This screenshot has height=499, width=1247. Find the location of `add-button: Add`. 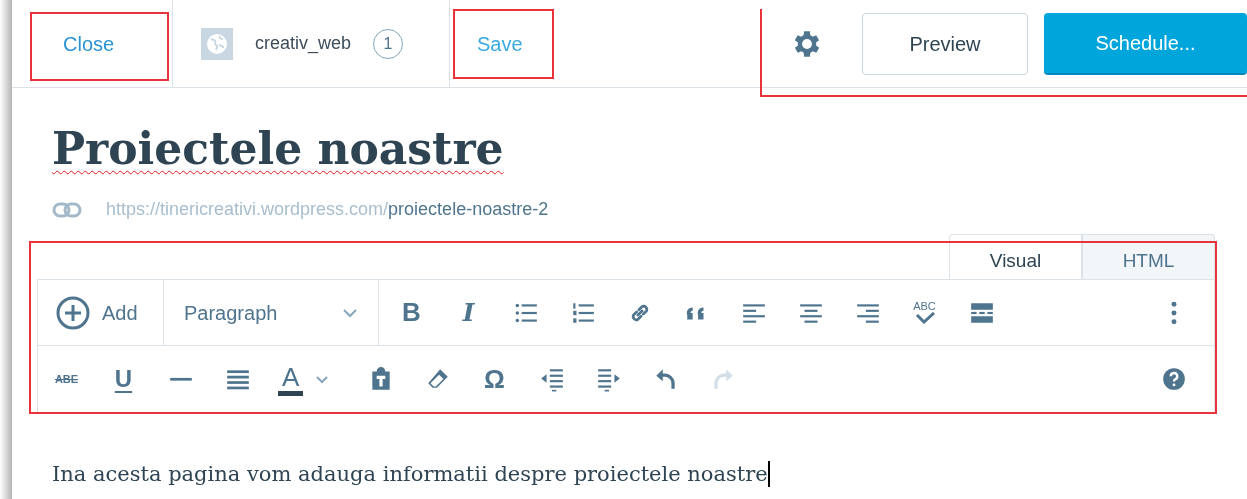

add-button: Add is located at coordinates (101, 312).